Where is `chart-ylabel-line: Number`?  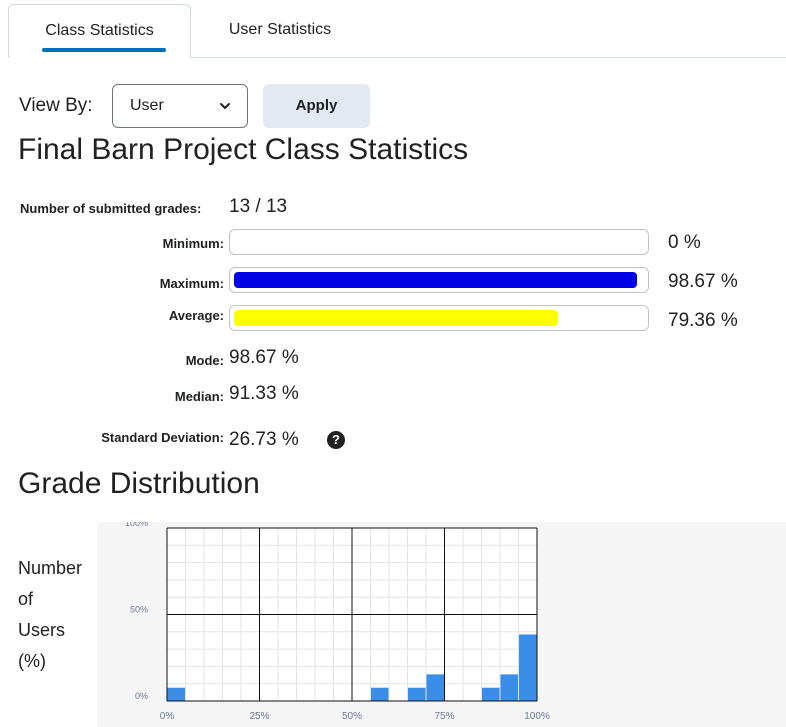 chart-ylabel-line: Number is located at coordinates (50, 568).